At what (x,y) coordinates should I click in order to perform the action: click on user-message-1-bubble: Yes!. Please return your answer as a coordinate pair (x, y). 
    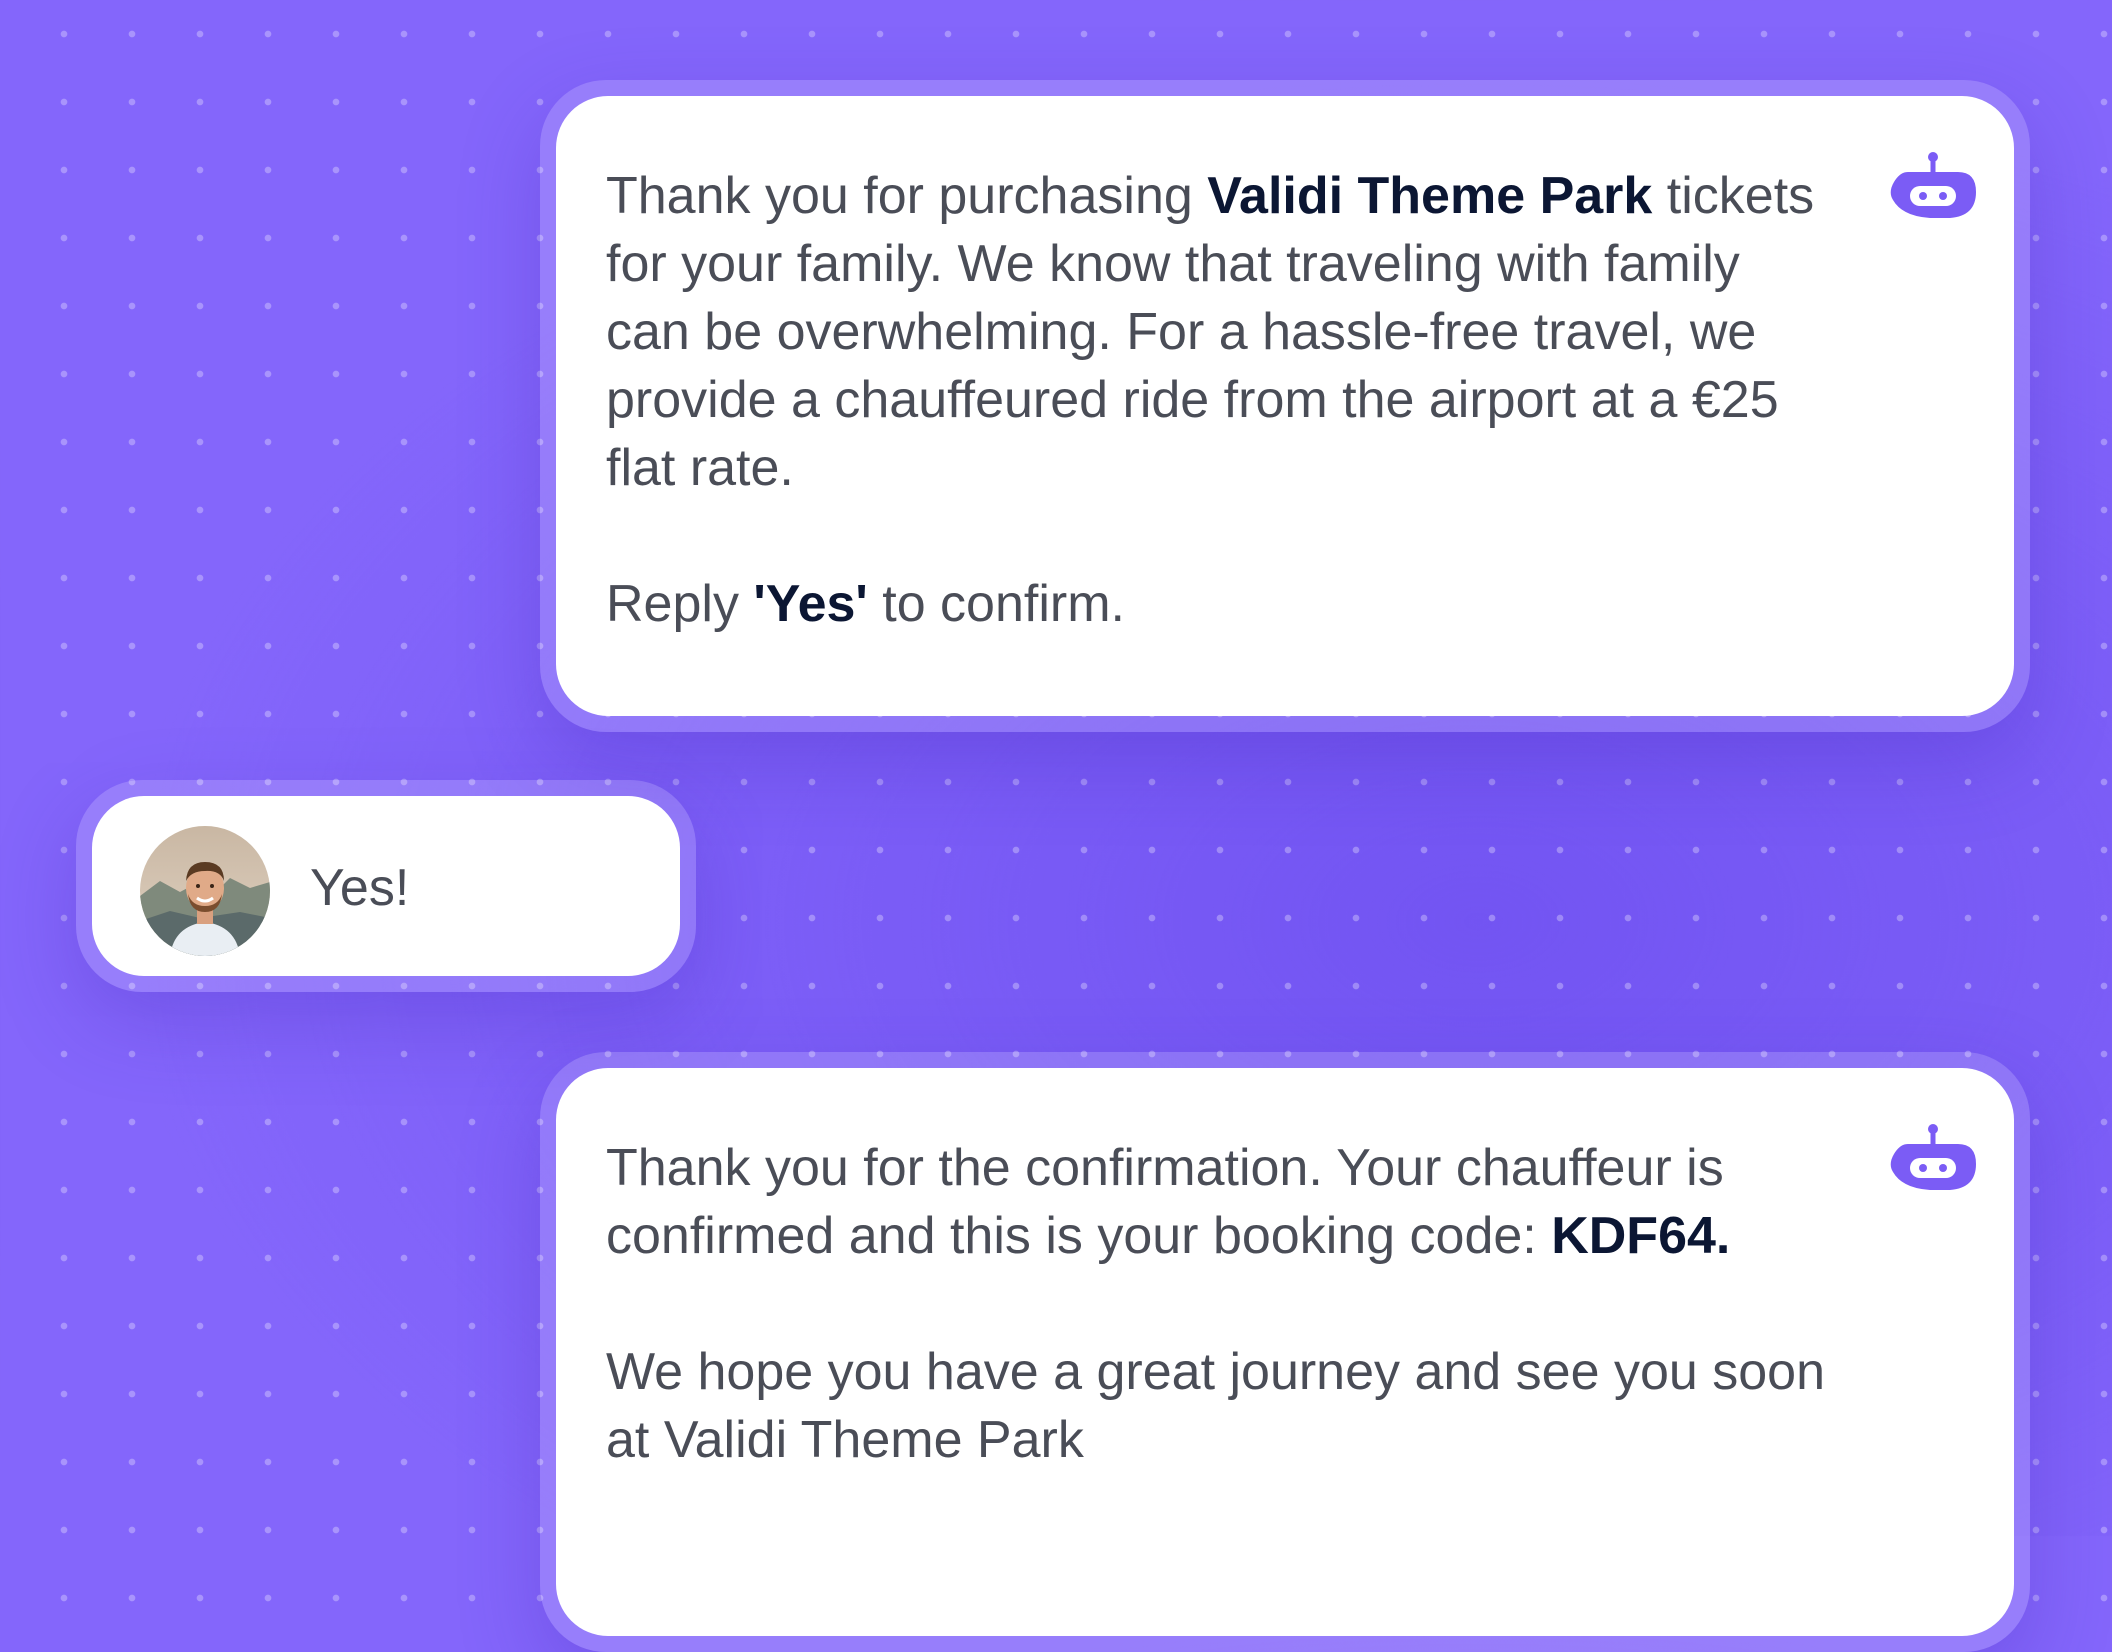
    Looking at the image, I should click on (386, 886).